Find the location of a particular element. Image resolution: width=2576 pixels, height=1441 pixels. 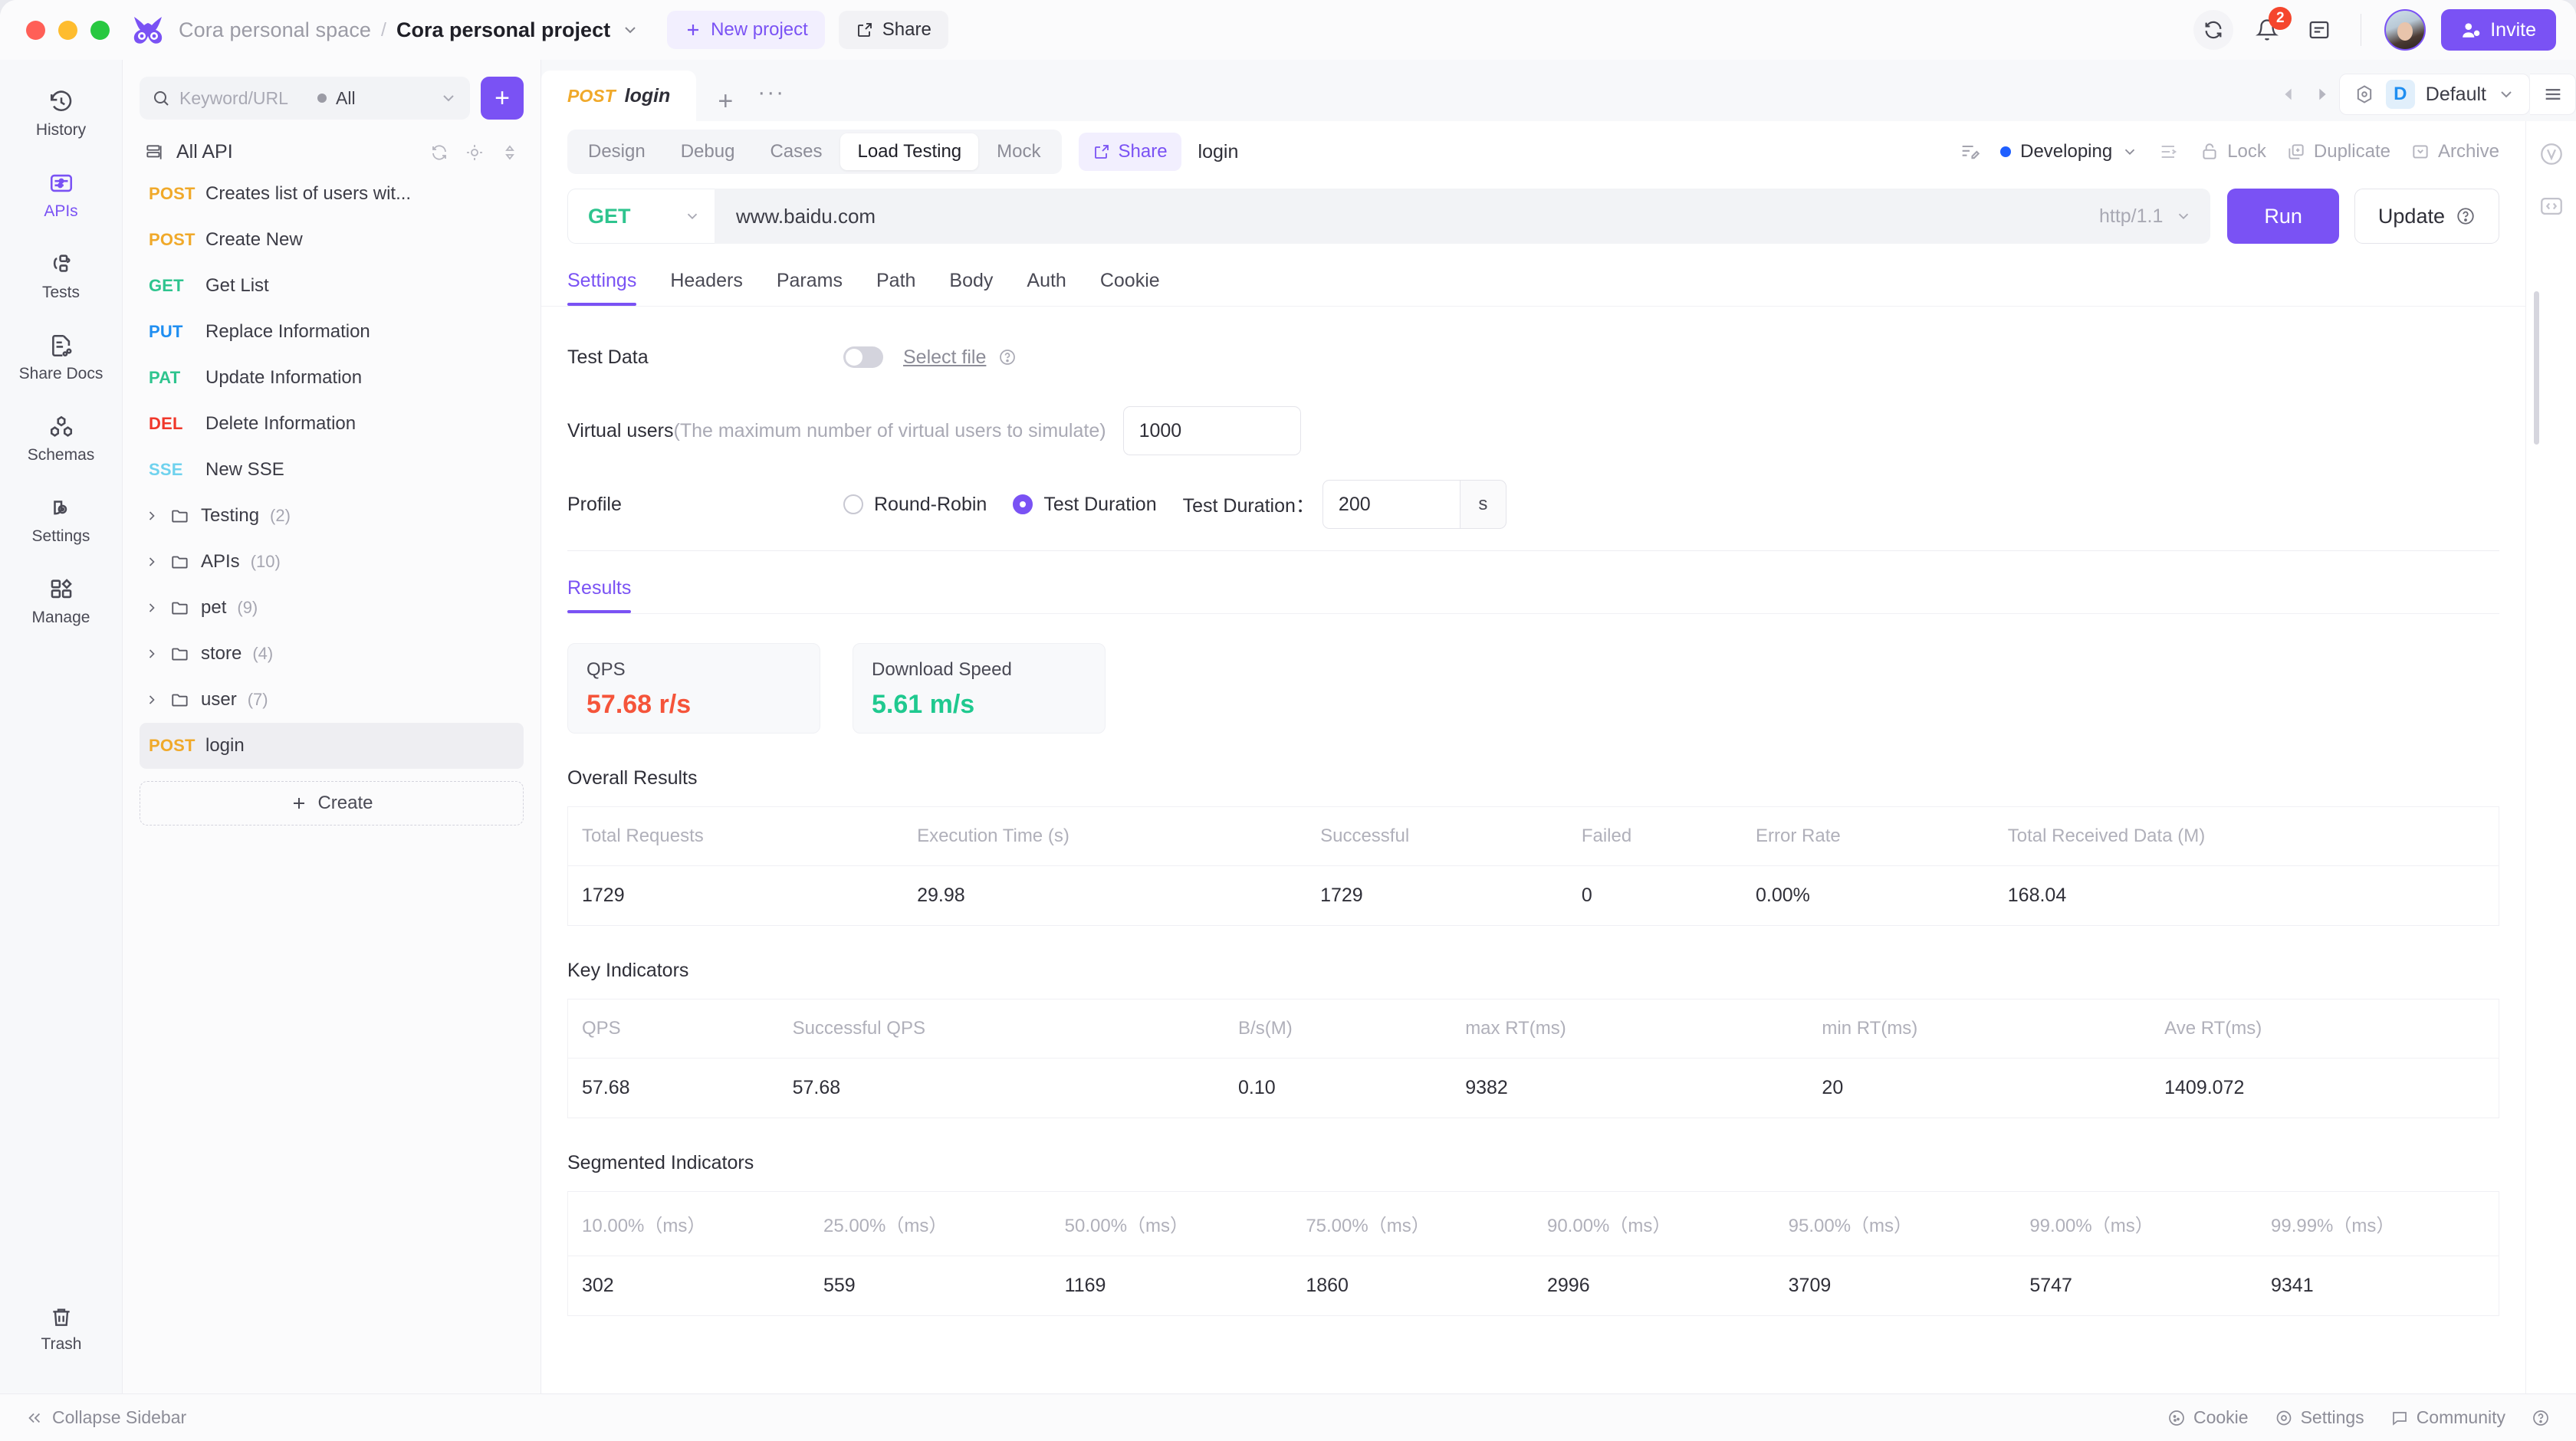

nav-back-button is located at coordinates (2288, 94).